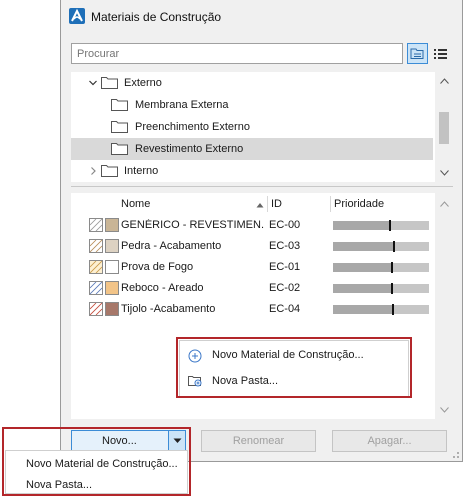 The height and width of the screenshot is (498, 467). What do you see at coordinates (252, 267) in the screenshot?
I see `table-row: Prova de Fogo EC-01` at bounding box center [252, 267].